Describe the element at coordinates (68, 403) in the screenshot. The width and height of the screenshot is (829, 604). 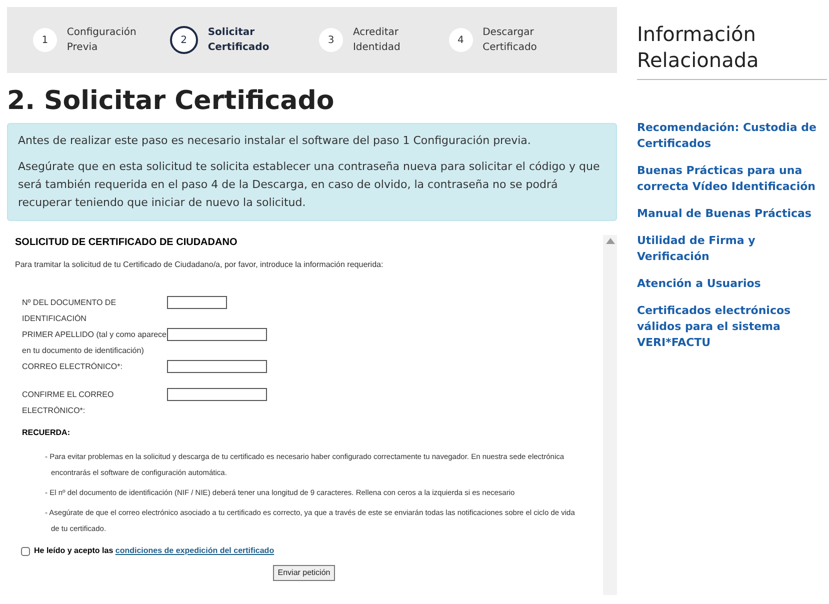
I see `field-label: CONFIRME EL CORREO ELECTRÓNICO*:` at that location.